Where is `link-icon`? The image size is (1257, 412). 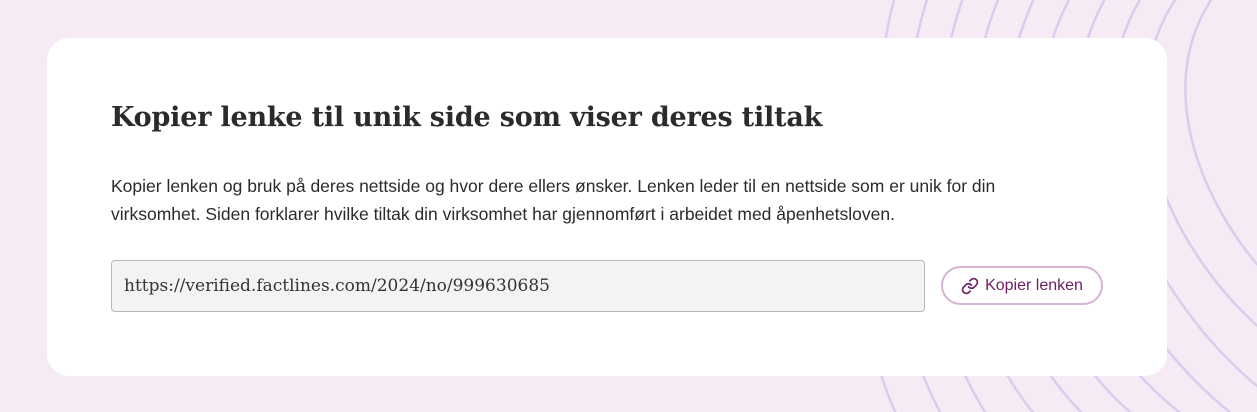
link-icon is located at coordinates (970, 286).